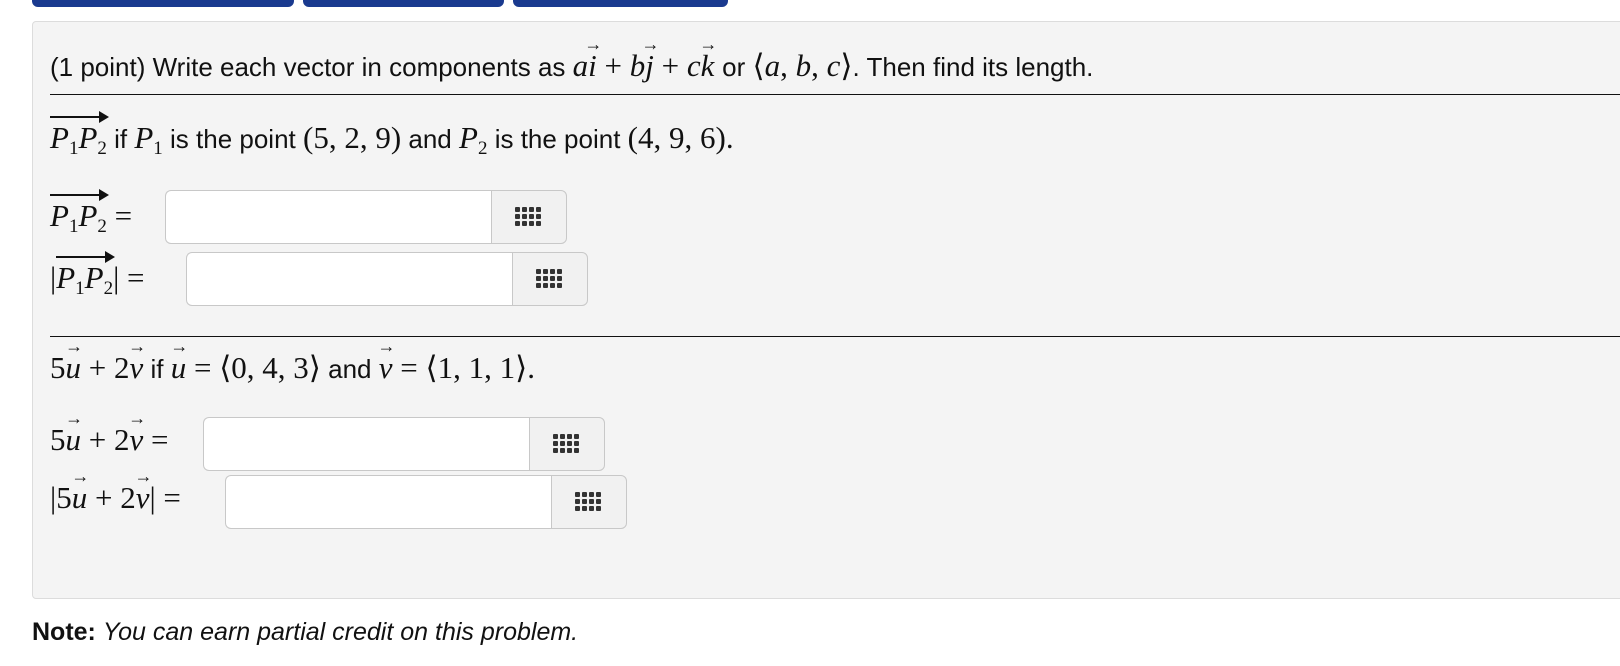 This screenshot has width=1620, height=666. Describe the element at coordinates (115, 490) in the screenshot. I see `part2-answer2-label: |5u → + 2v → | =` at that location.